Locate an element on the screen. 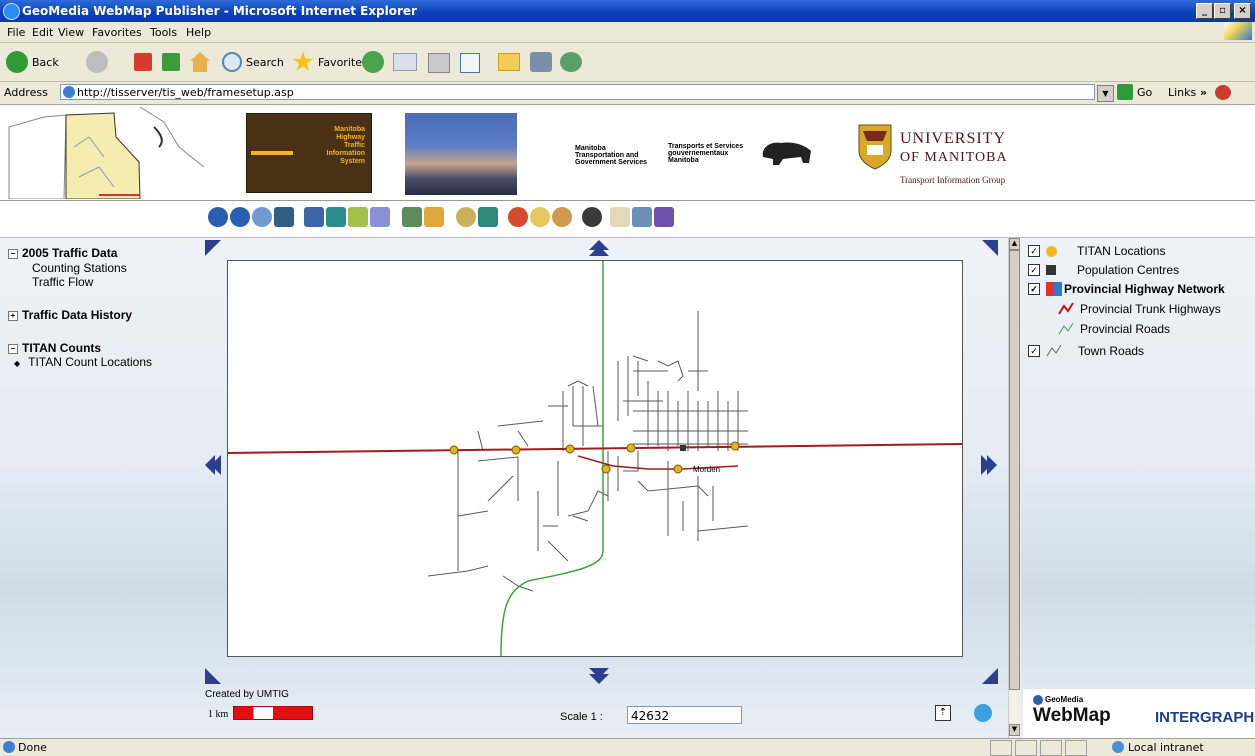 The height and width of the screenshot is (756, 1255). legend-item-titan-locations: ✓ TITAN Locations is located at coordinates (1096, 251).